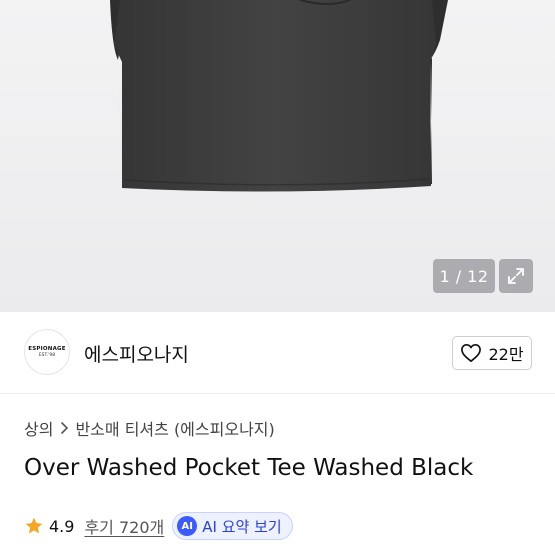 Image resolution: width=555 pixels, height=555 pixels. Describe the element at coordinates (64, 428) in the screenshot. I see `chevron-right-icon` at that location.